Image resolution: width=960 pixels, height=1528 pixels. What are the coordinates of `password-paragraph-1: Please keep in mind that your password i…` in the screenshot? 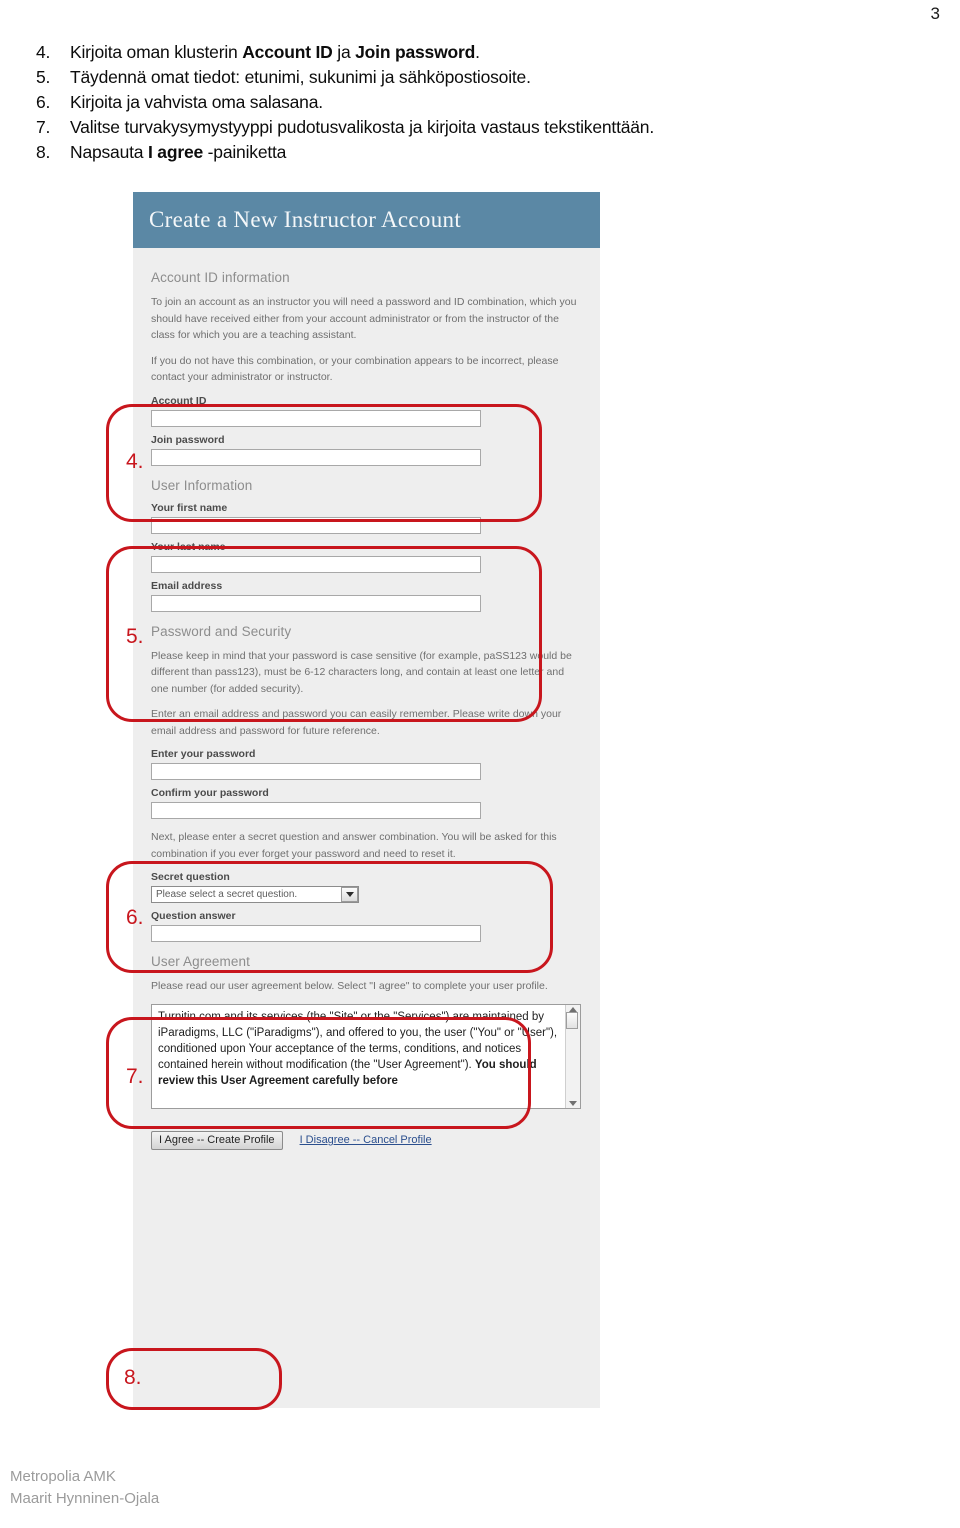 It's located at (361, 672).